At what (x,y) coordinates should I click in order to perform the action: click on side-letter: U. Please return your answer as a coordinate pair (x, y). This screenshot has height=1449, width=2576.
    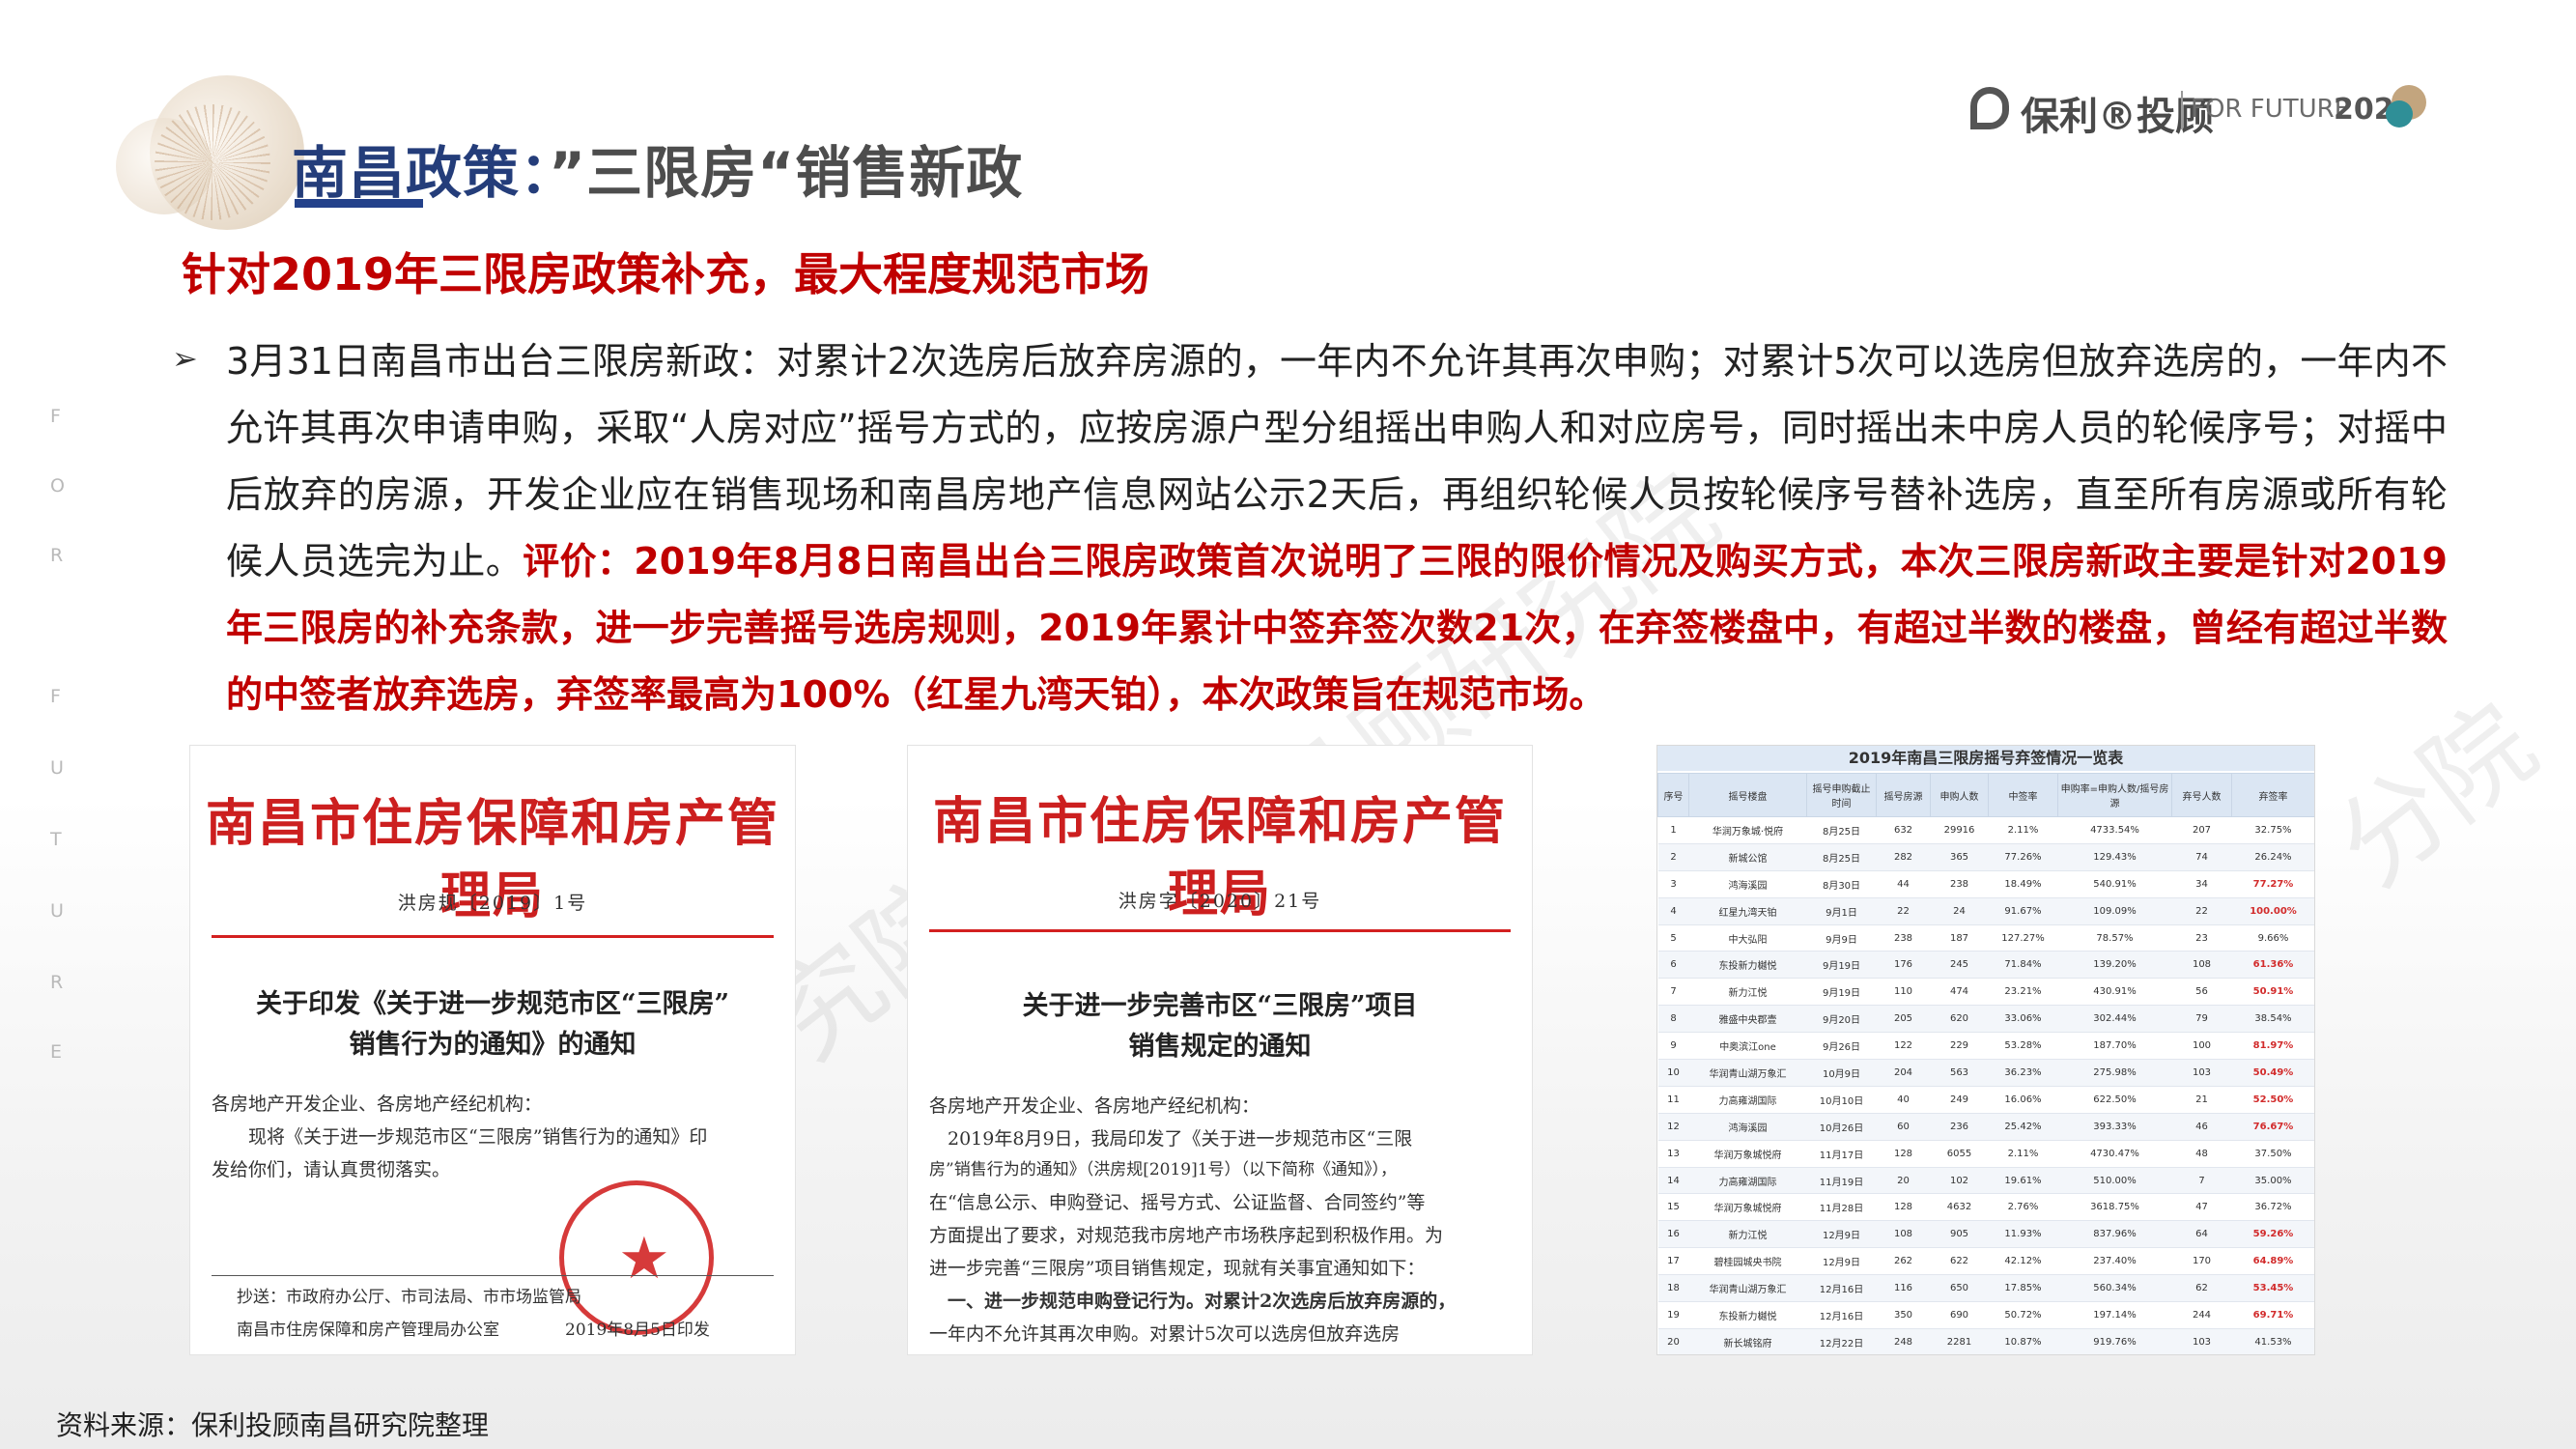
    Looking at the image, I should click on (57, 911).